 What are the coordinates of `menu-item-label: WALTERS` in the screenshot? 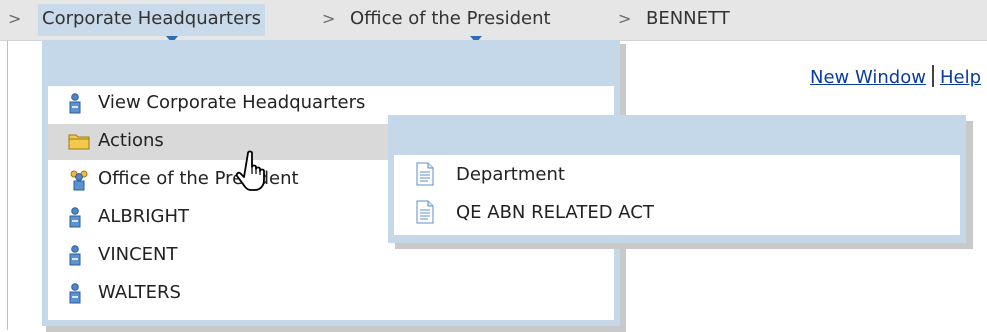 It's located at (139, 292).